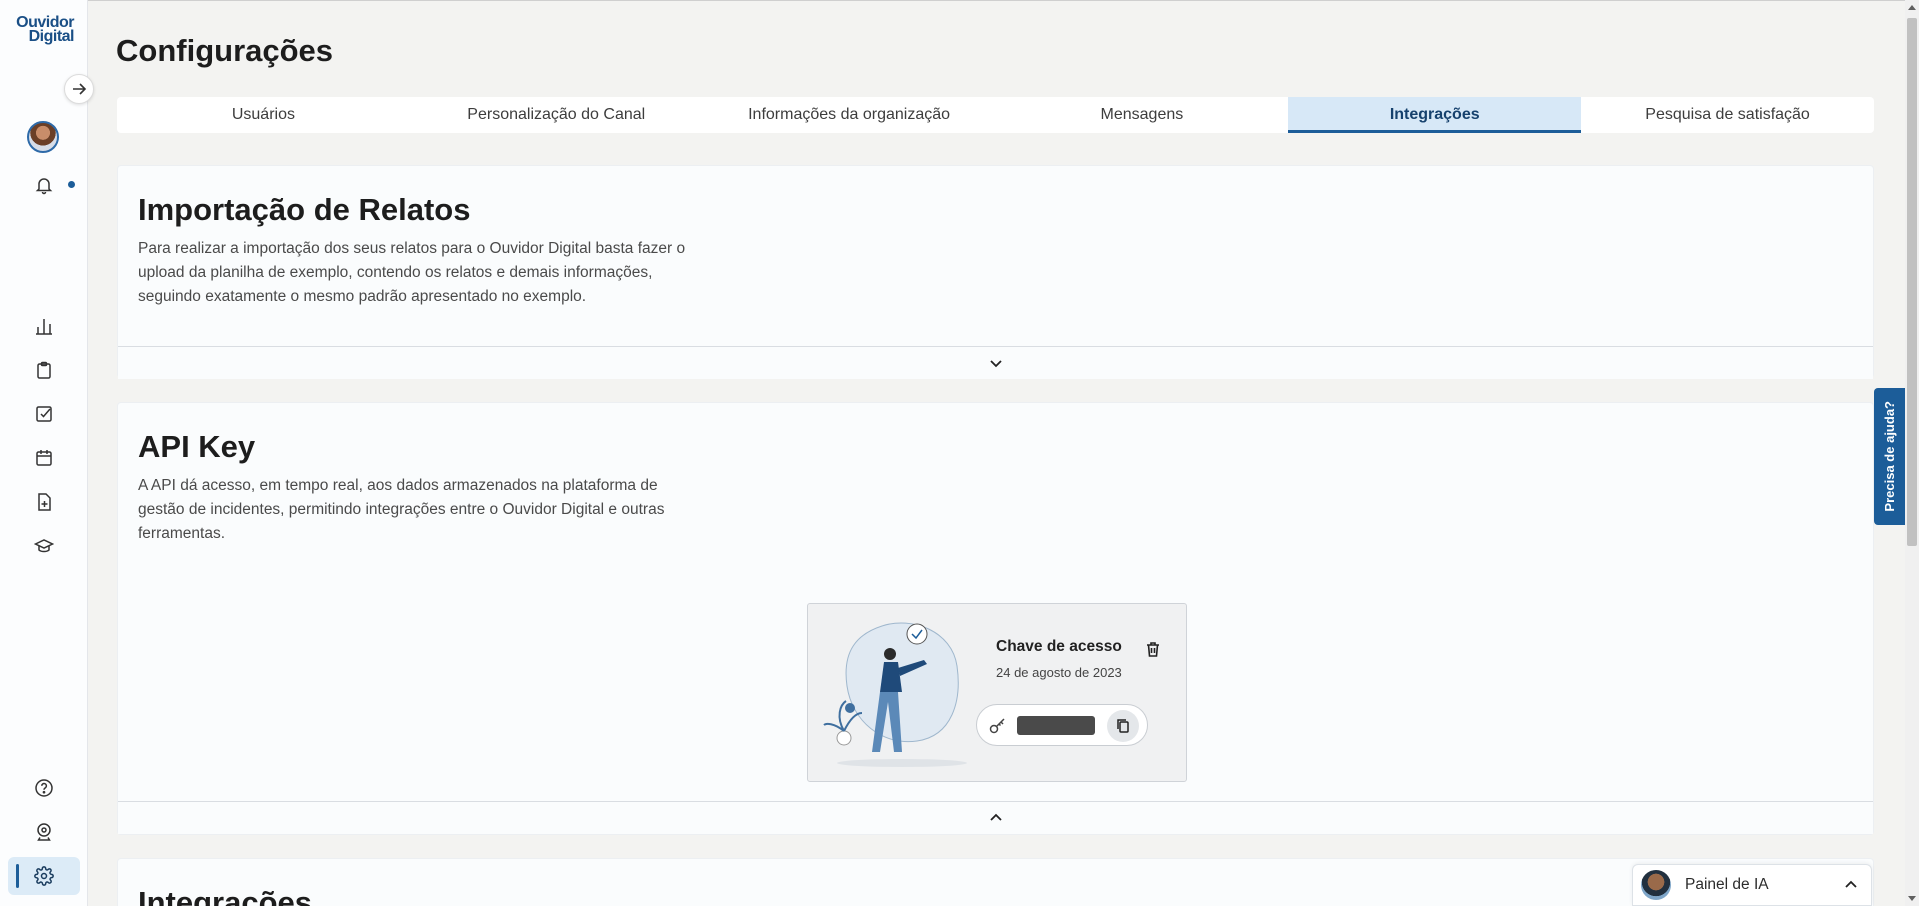 Image resolution: width=1919 pixels, height=906 pixels. I want to click on copy-icon, so click(1123, 726).